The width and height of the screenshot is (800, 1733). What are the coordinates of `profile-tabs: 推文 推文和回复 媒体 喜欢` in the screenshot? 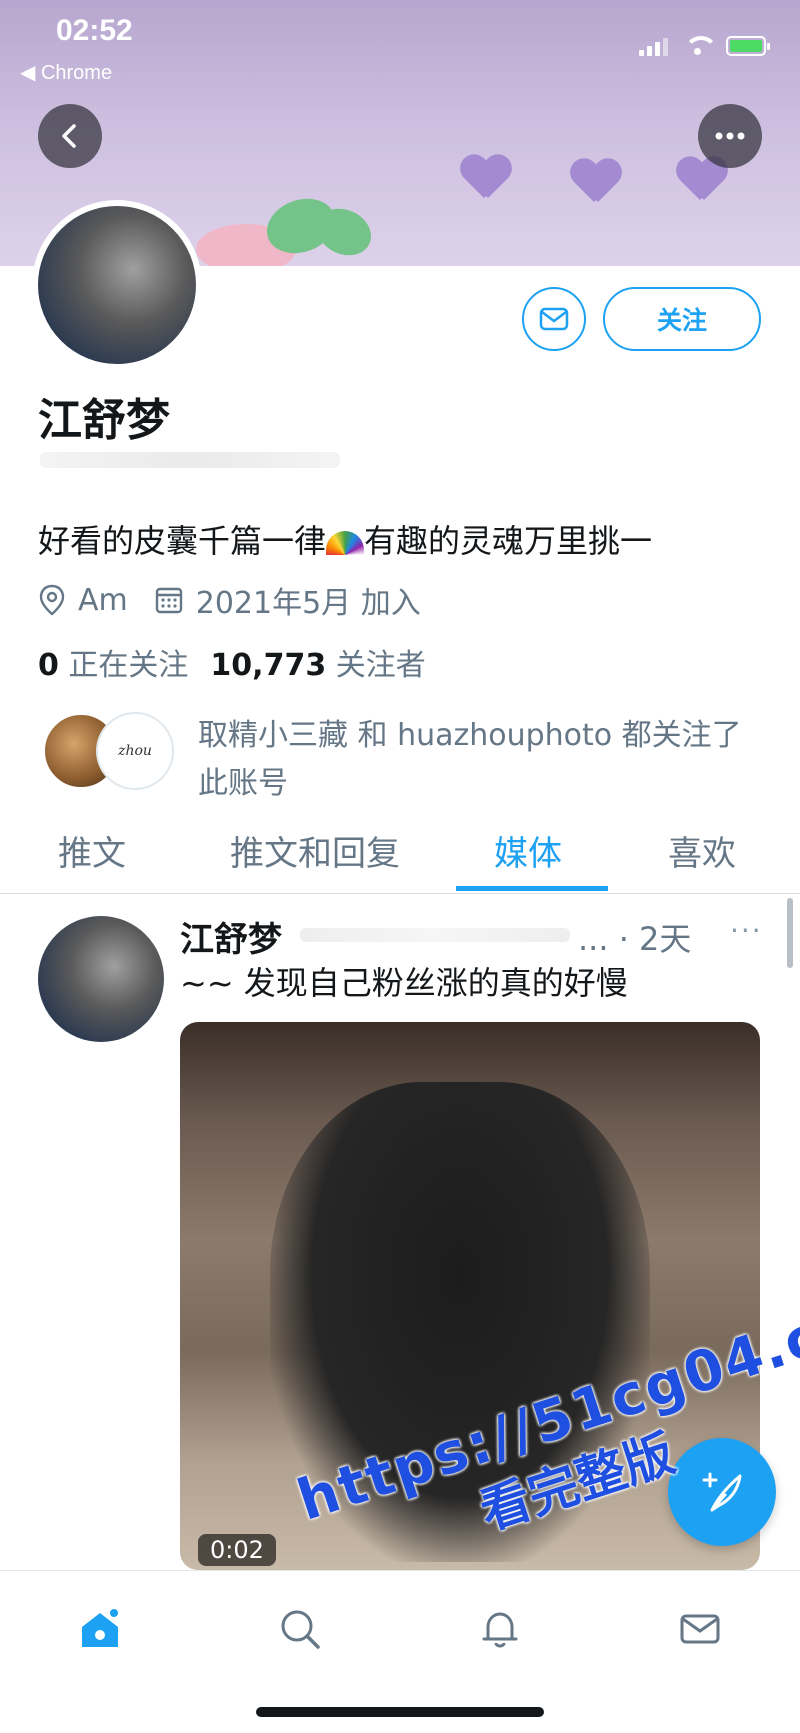 It's located at (400, 856).